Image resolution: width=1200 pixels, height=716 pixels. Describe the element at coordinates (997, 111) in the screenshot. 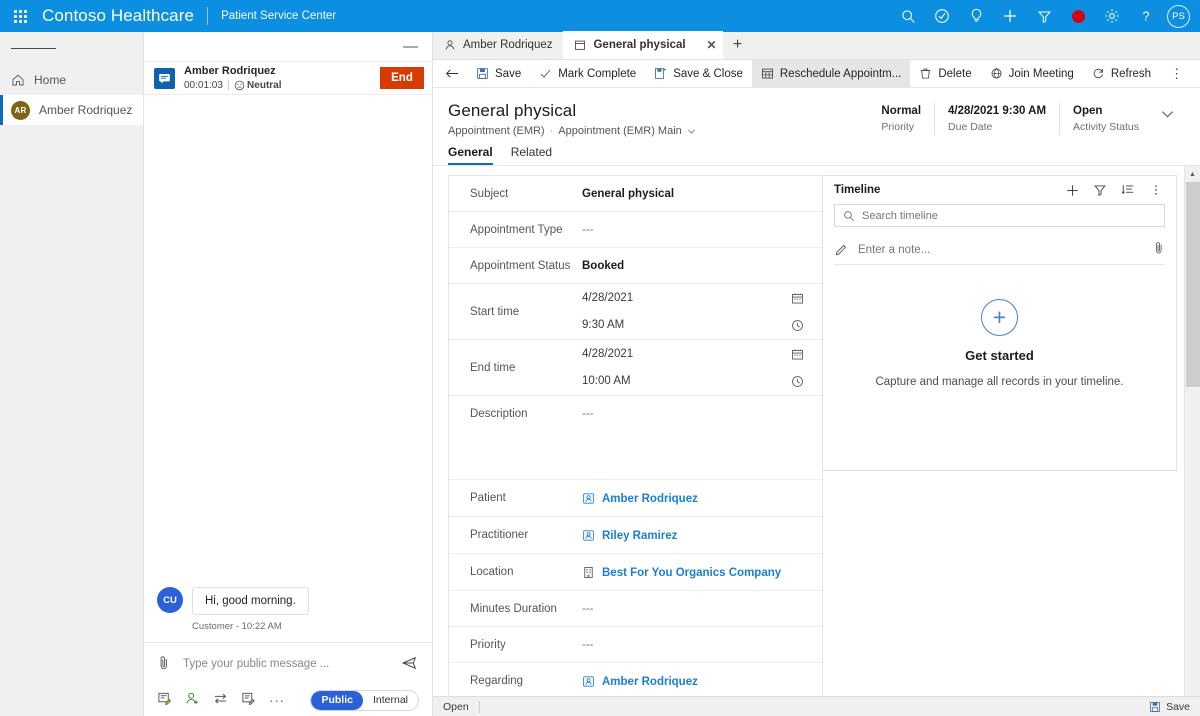

I see `property-value: 4/28/2021 9:30 AM` at that location.